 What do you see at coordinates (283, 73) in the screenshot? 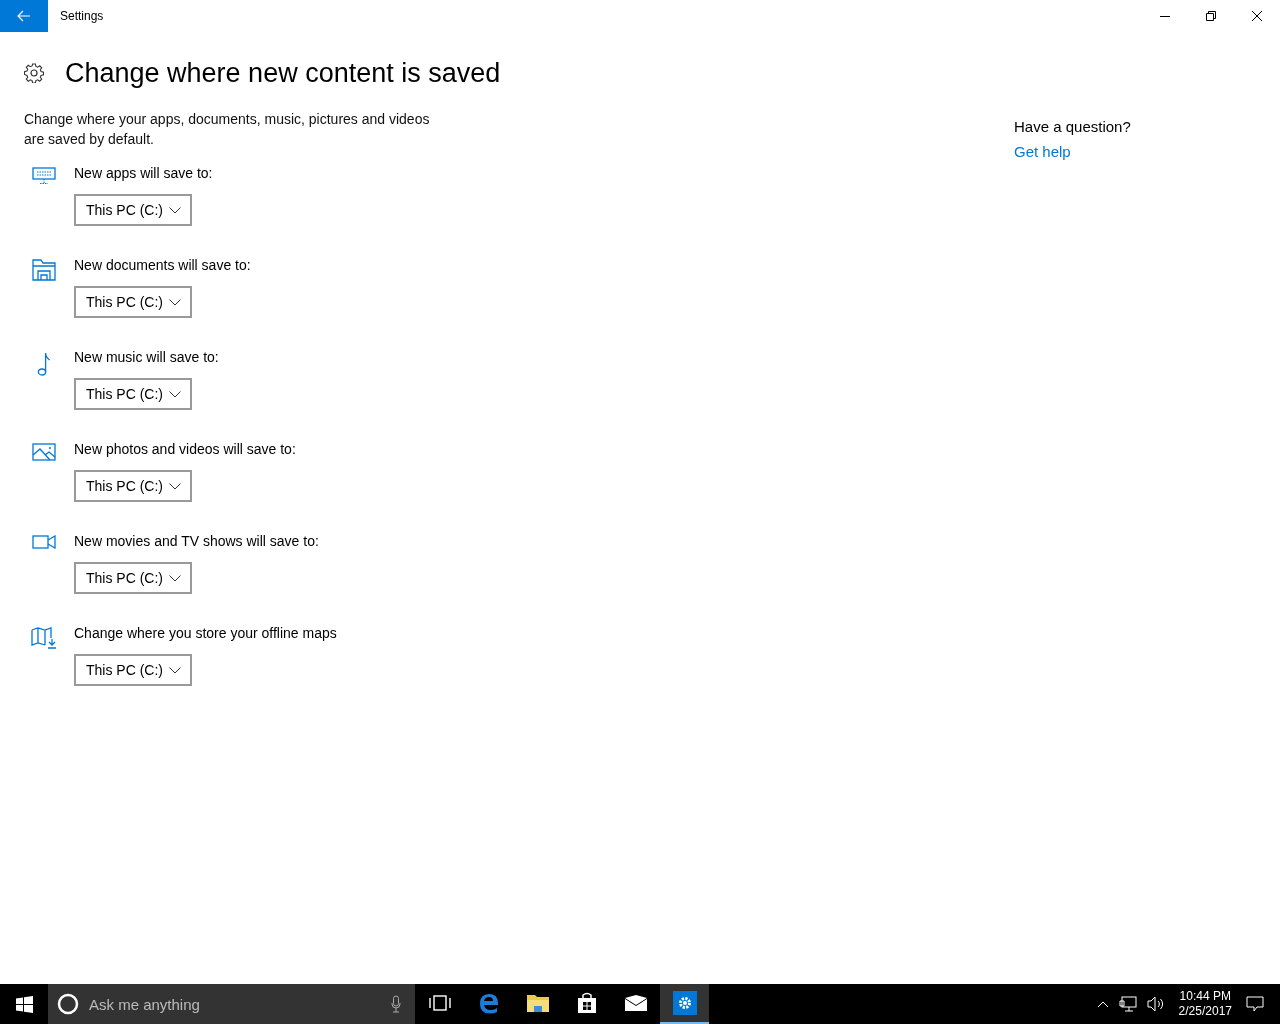
I see `page-heading: Change where new content is saved` at bounding box center [283, 73].